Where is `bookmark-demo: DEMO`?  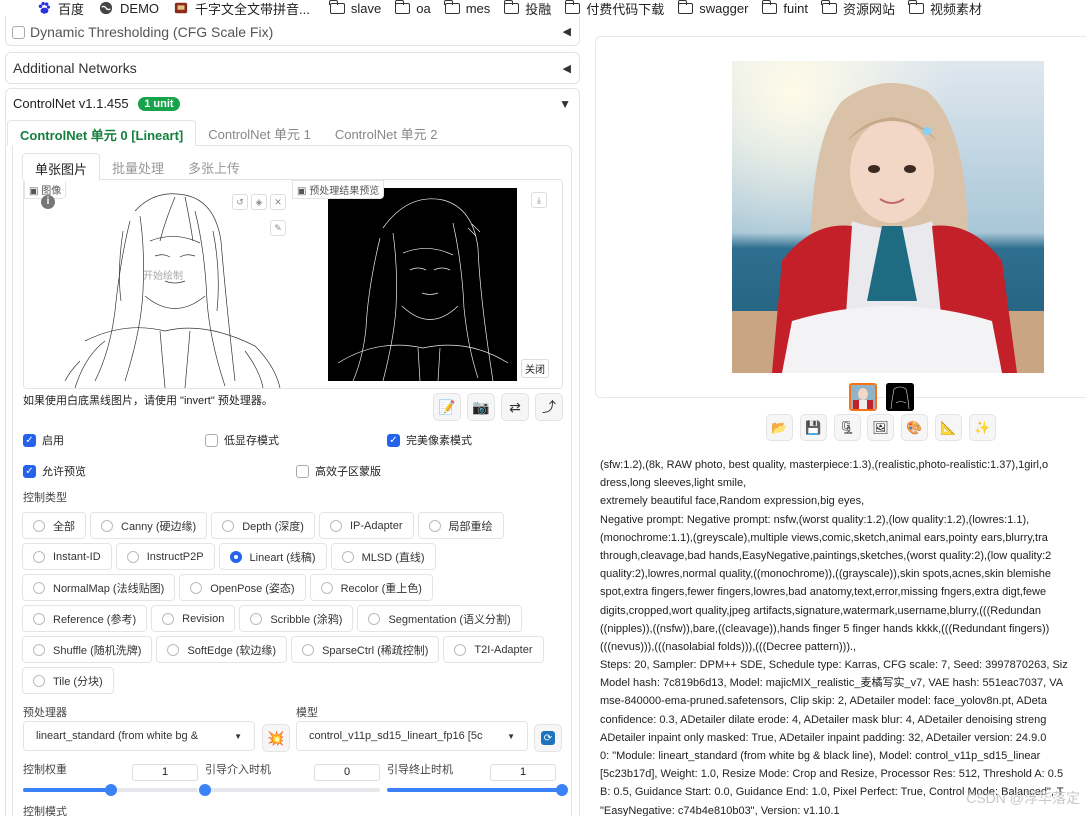 bookmark-demo: DEMO is located at coordinates (128, 8).